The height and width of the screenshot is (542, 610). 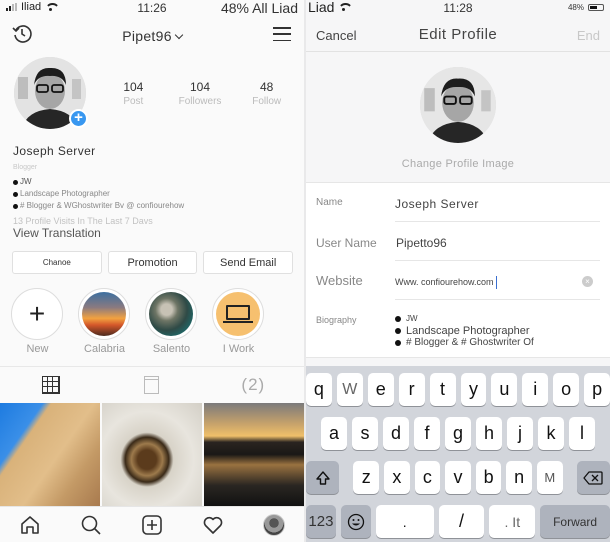 I want to click on shift-icon, so click(x=323, y=477).